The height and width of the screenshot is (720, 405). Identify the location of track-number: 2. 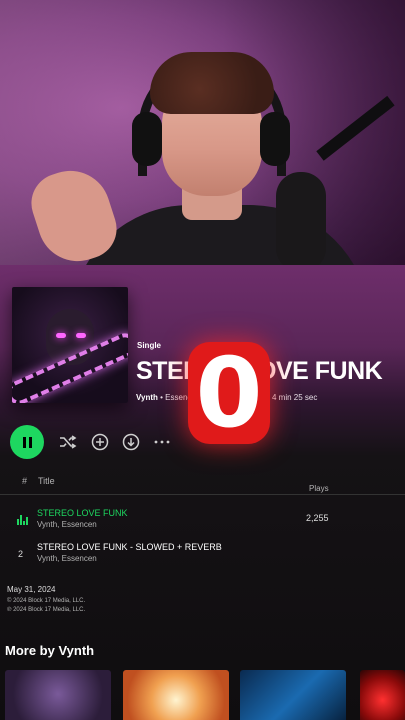
(21, 554).